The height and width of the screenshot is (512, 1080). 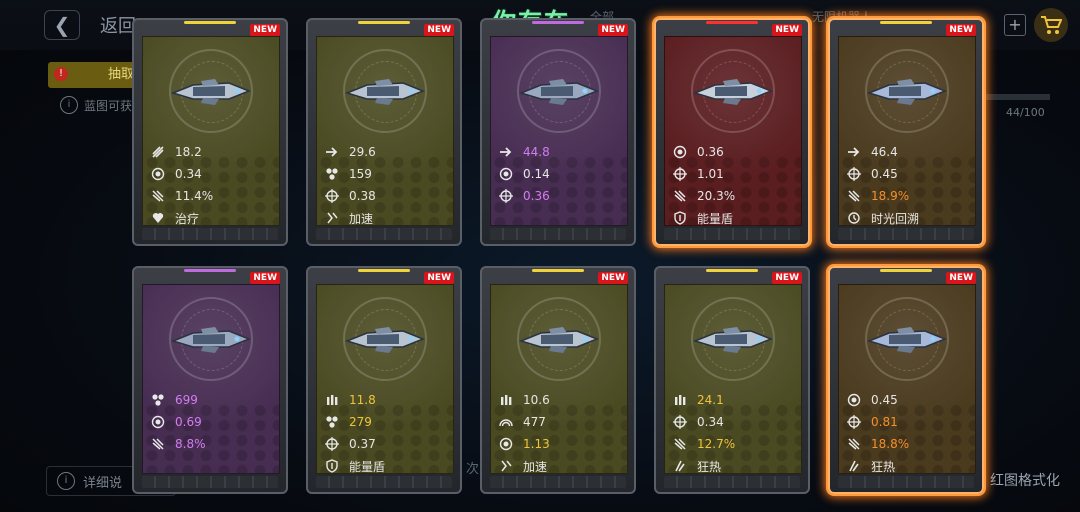 I want to click on stats-list: 699 0.69 8.8%, so click(x=213, y=422).